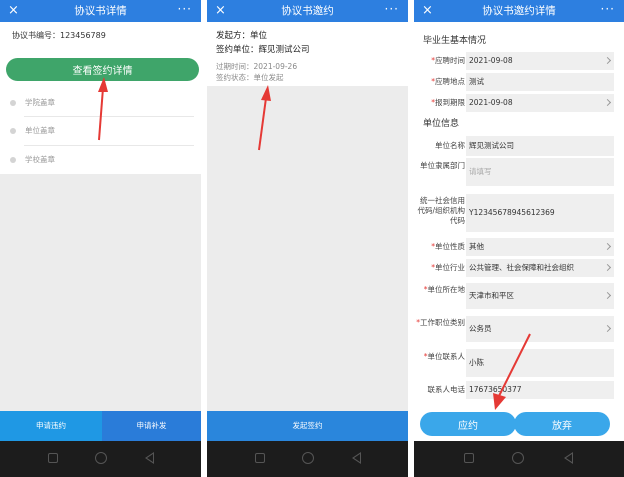  I want to click on section-unit-info: 单位信息, so click(441, 124).